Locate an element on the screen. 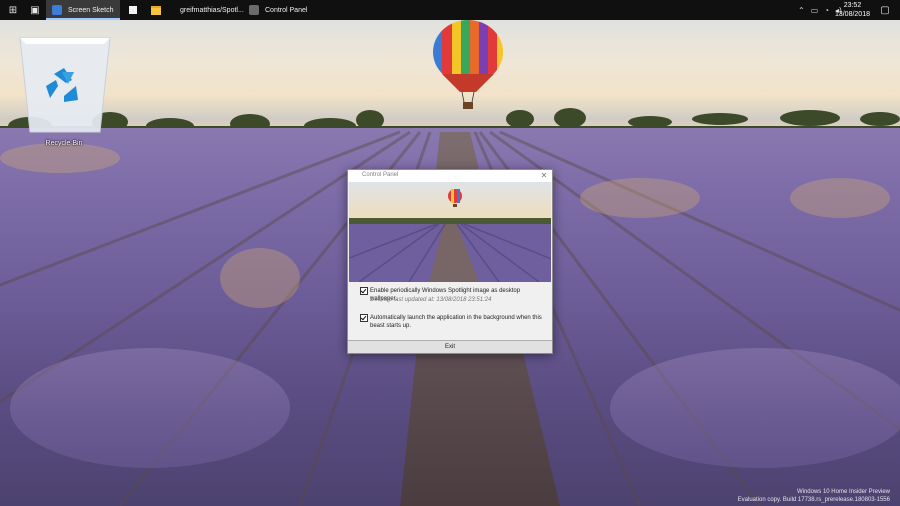 The image size is (900, 506). task-view-icon: ▣ is located at coordinates (35, 10).